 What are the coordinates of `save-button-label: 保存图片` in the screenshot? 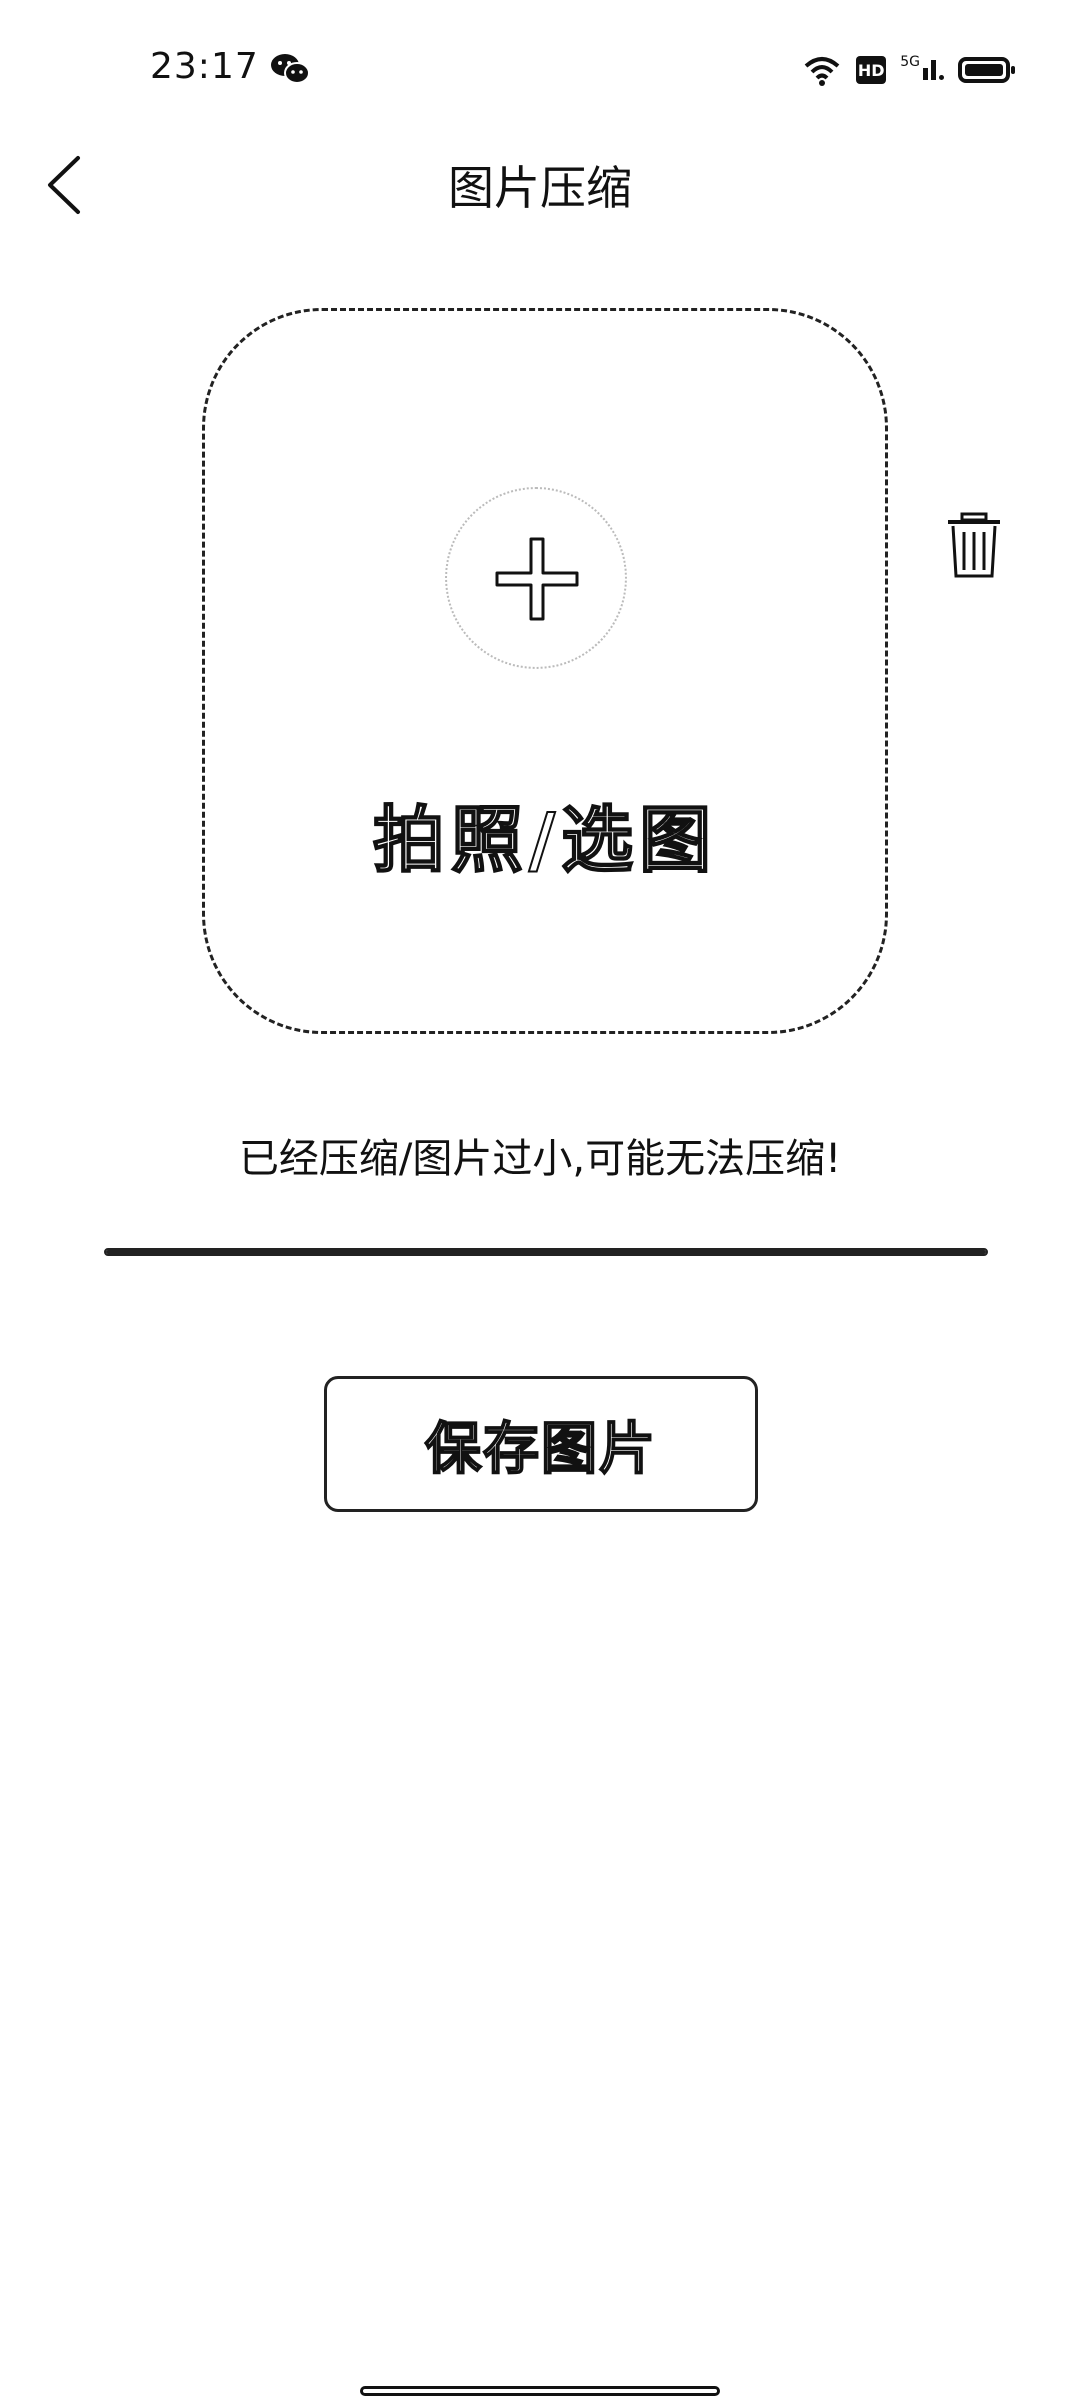 It's located at (540, 1449).